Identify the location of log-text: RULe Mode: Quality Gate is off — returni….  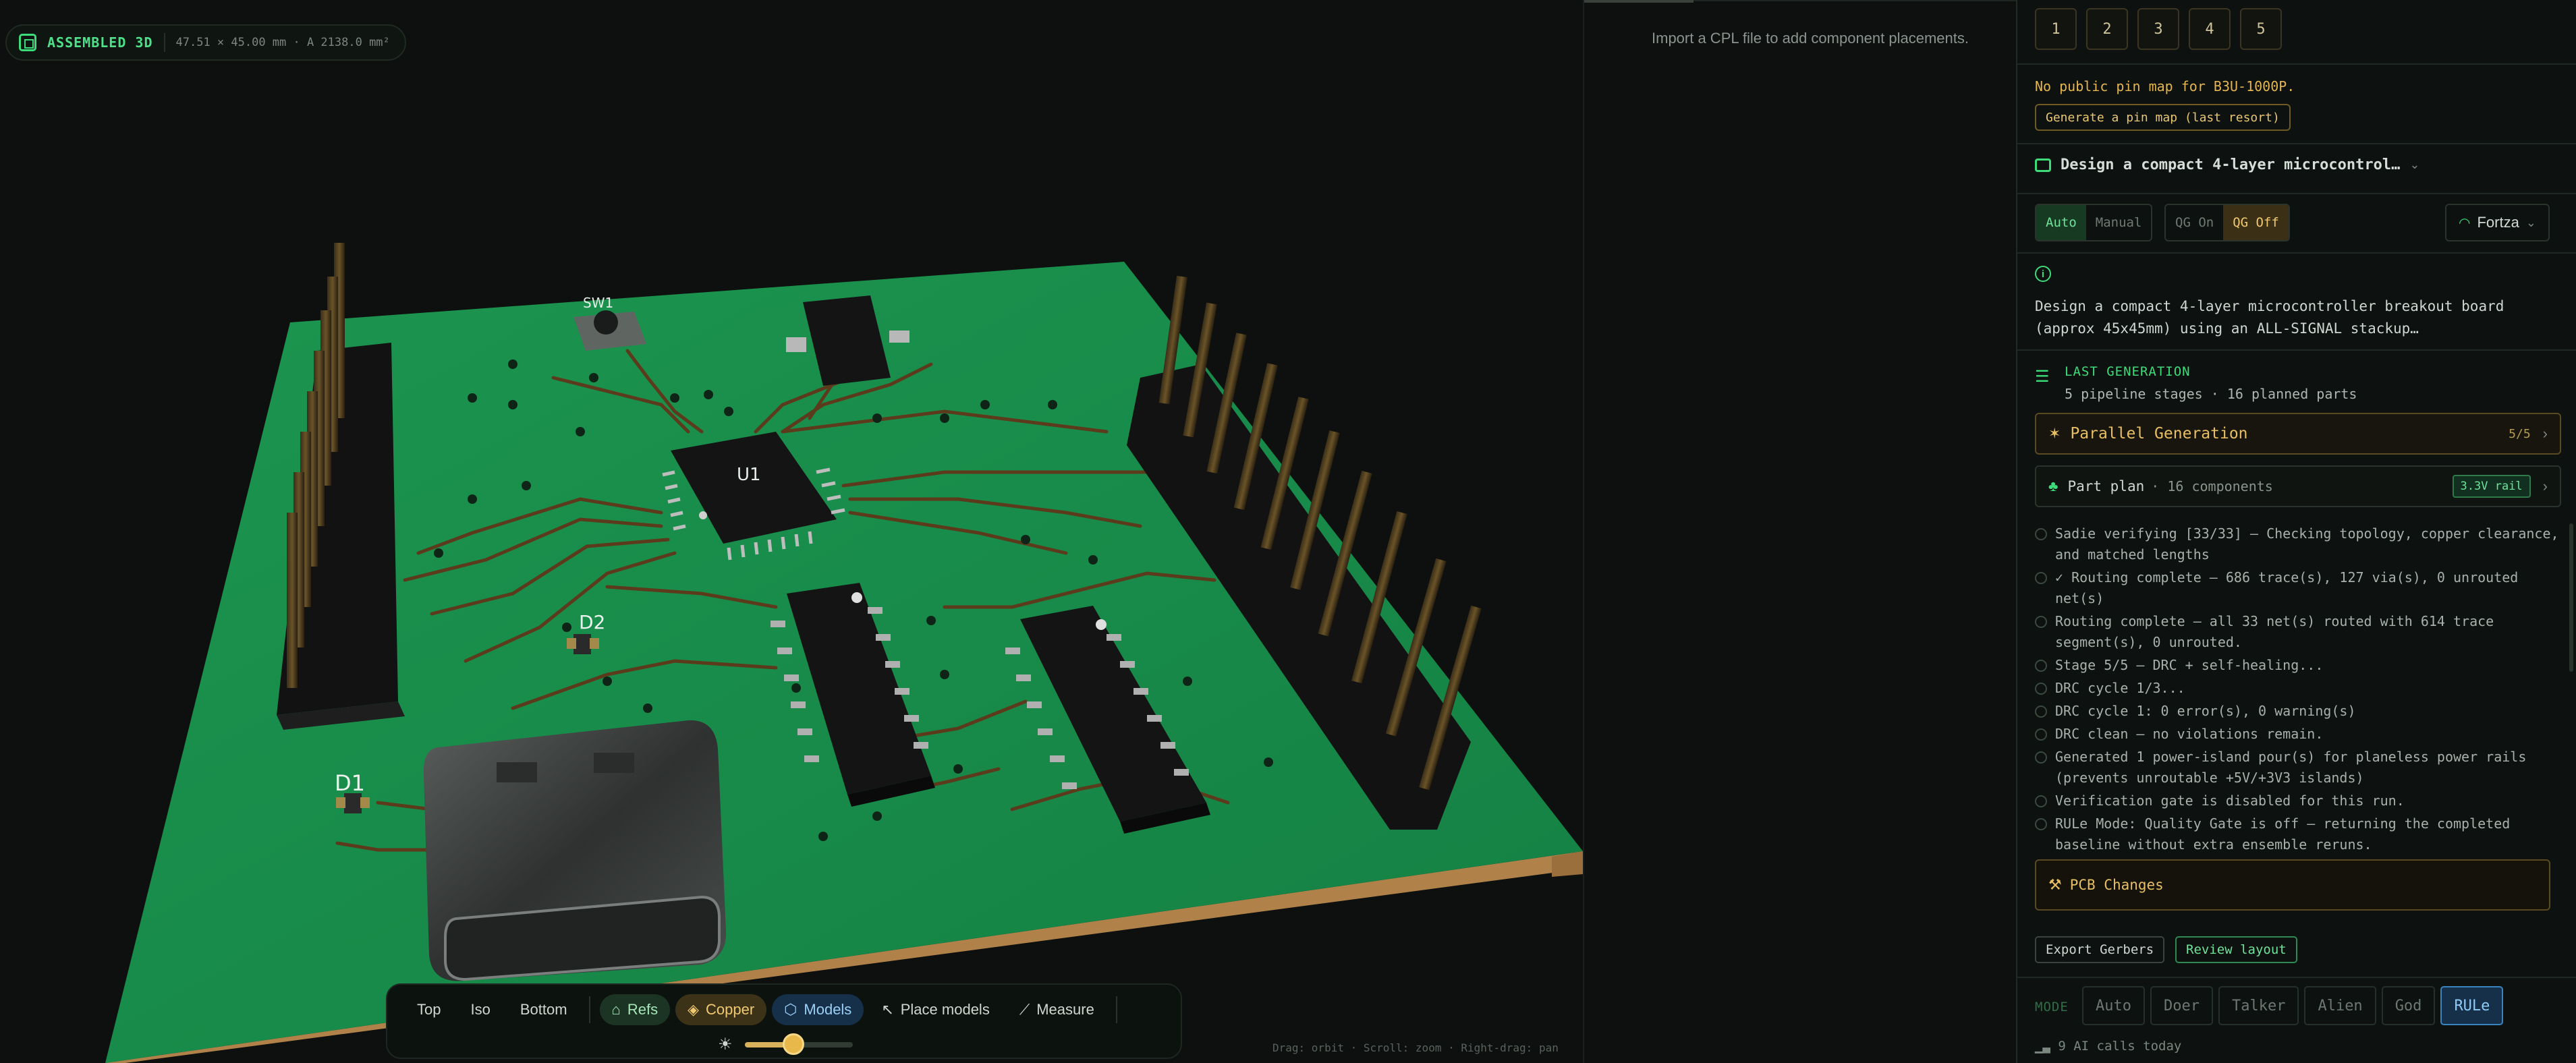
(2283, 834).